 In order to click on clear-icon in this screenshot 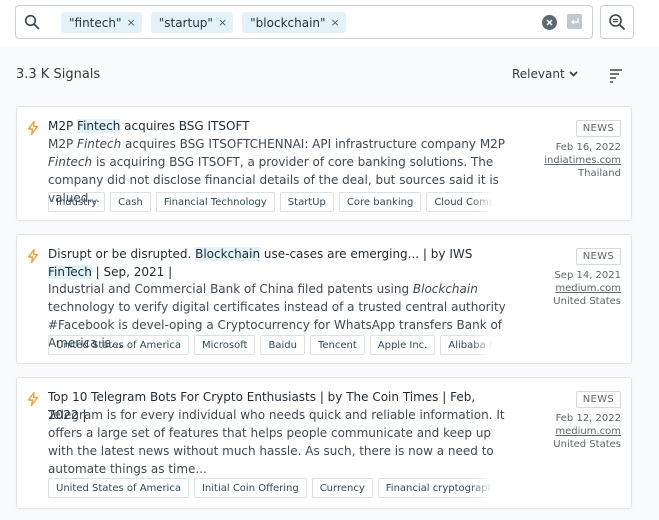, I will do `click(549, 22)`.